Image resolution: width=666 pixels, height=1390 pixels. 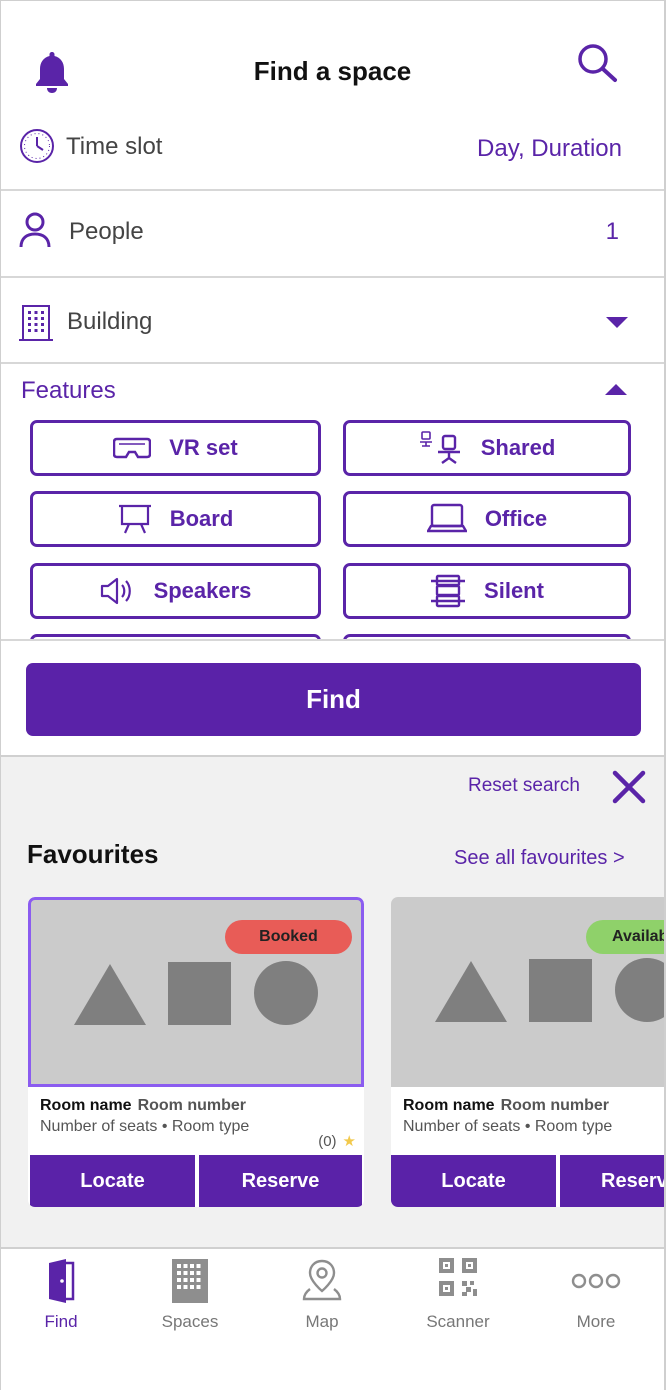 What do you see at coordinates (539, 858) in the screenshot?
I see `see-all-favourites-link: See all favourites >` at bounding box center [539, 858].